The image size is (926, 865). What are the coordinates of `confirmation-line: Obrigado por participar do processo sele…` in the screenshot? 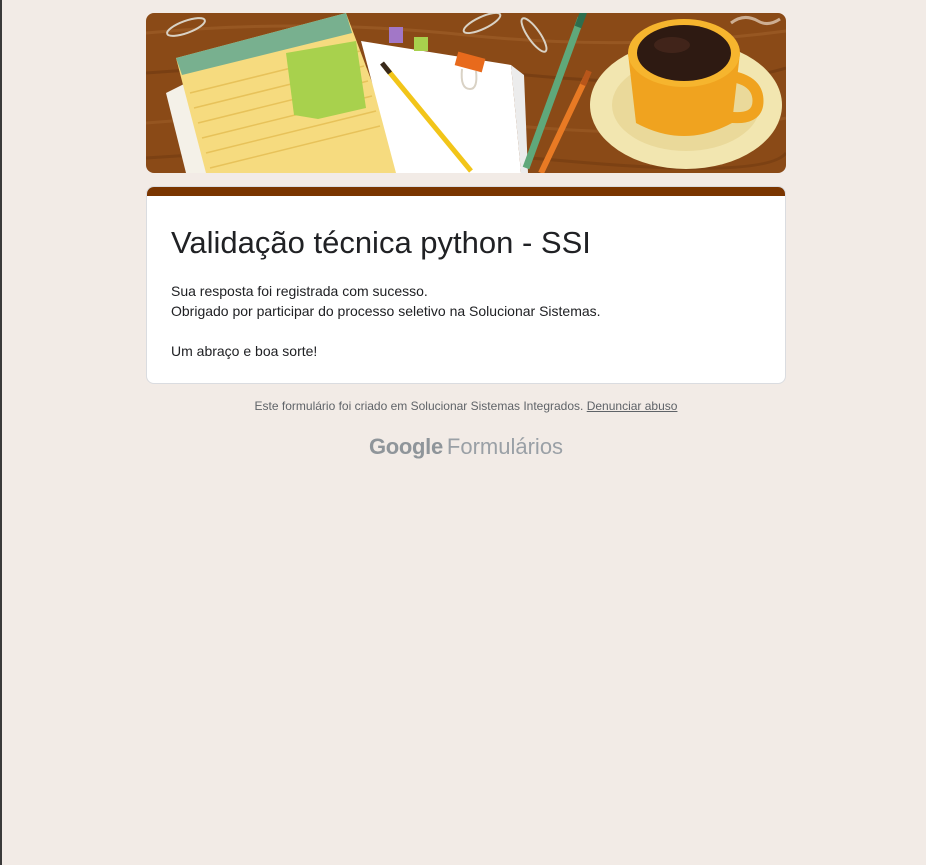 It's located at (386, 311).